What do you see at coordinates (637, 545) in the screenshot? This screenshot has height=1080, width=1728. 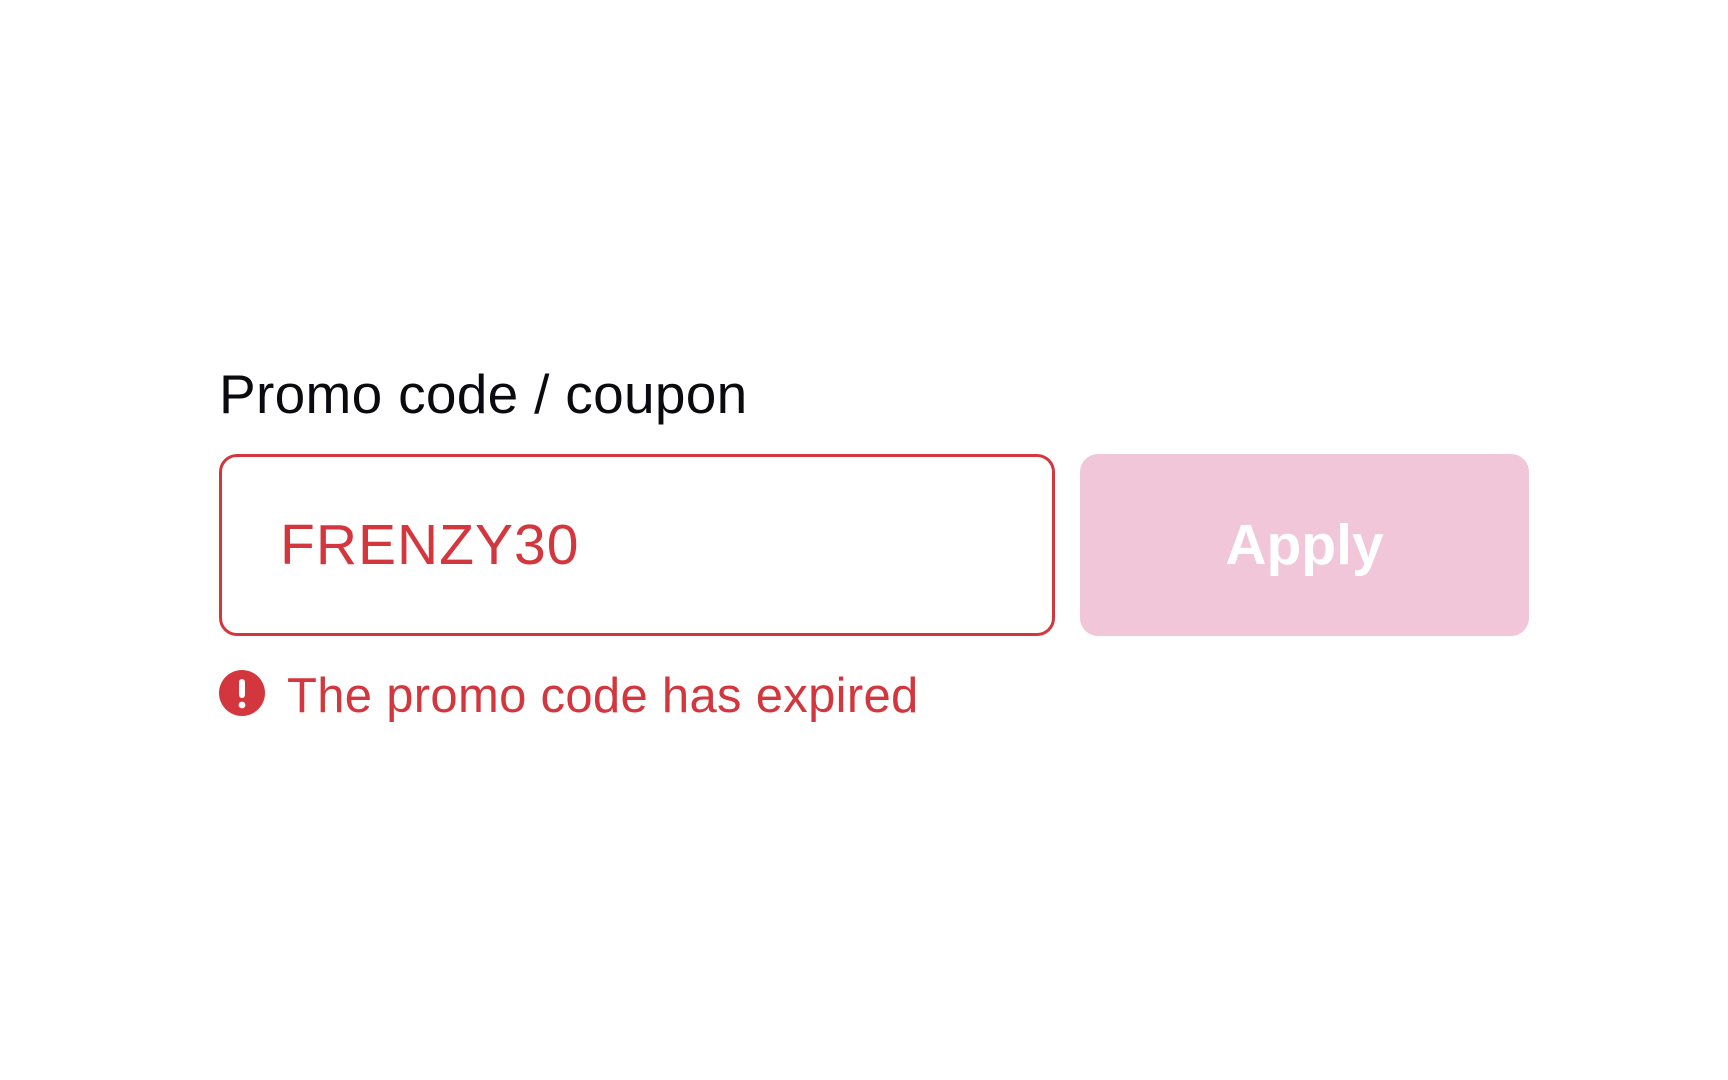 I see `promo-code-input: FRENZY30` at bounding box center [637, 545].